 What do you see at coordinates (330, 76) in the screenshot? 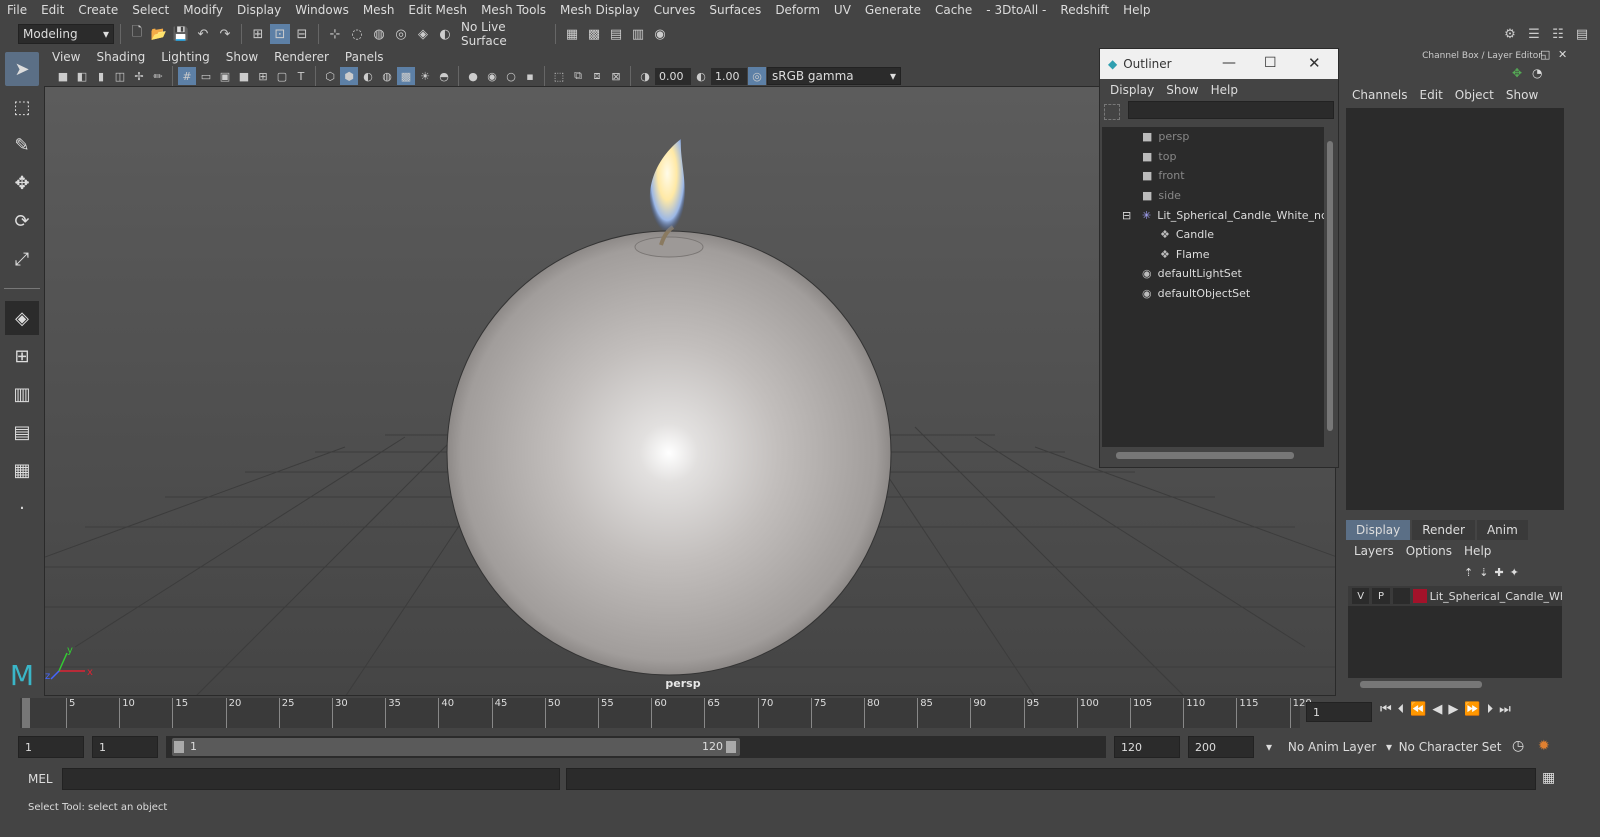
I see `wireframe-icon: ⬡` at bounding box center [330, 76].